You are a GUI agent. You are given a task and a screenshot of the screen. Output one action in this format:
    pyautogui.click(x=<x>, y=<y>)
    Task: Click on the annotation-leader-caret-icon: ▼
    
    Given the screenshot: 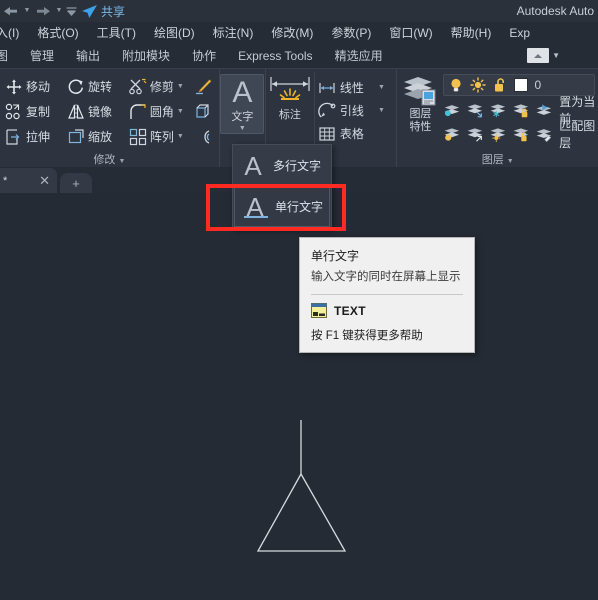 What is the action you would take?
    pyautogui.click(x=383, y=110)
    